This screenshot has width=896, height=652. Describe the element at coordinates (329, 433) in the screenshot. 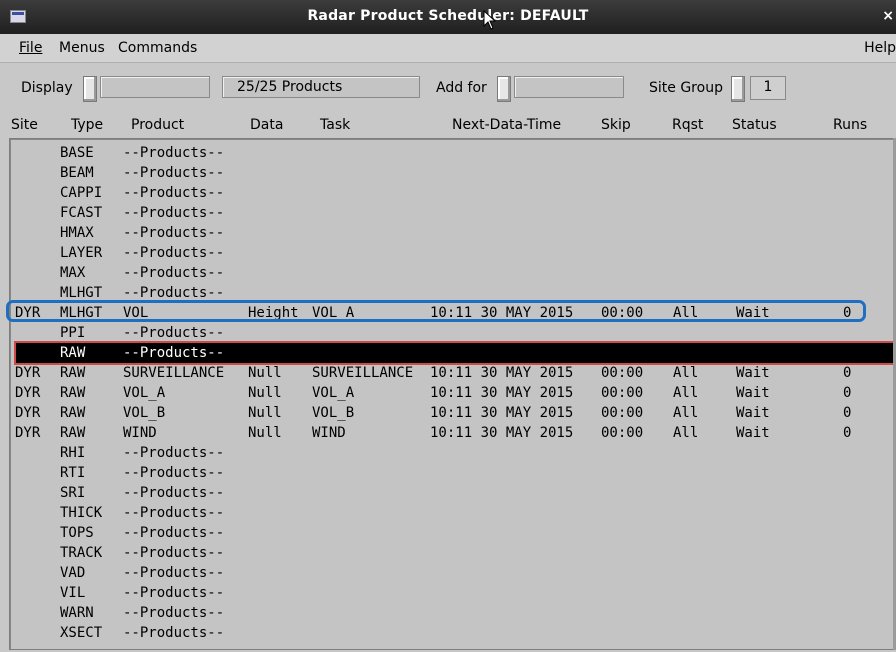

I see `cell-task: WIND` at that location.